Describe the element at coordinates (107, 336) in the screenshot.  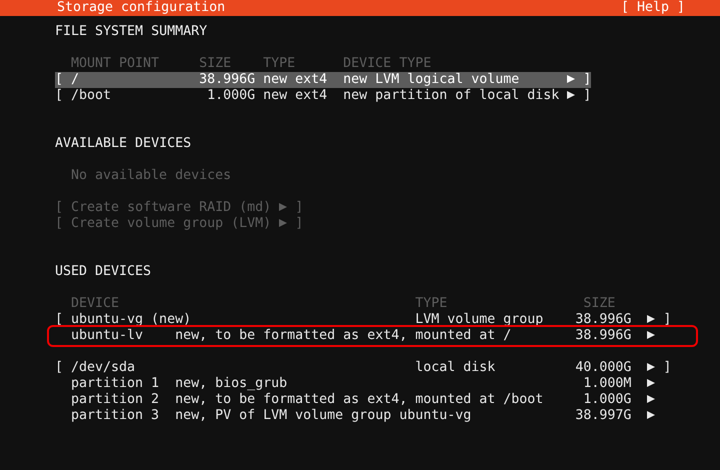
I see `table-cell-text: ubuntu-lv` at that location.